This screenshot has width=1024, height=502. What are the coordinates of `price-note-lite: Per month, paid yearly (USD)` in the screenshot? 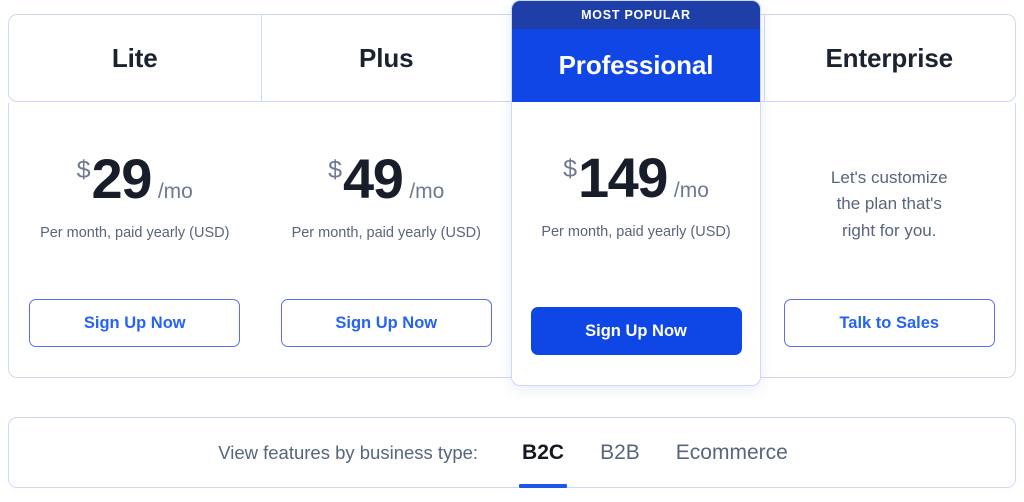 It's located at (135, 233).